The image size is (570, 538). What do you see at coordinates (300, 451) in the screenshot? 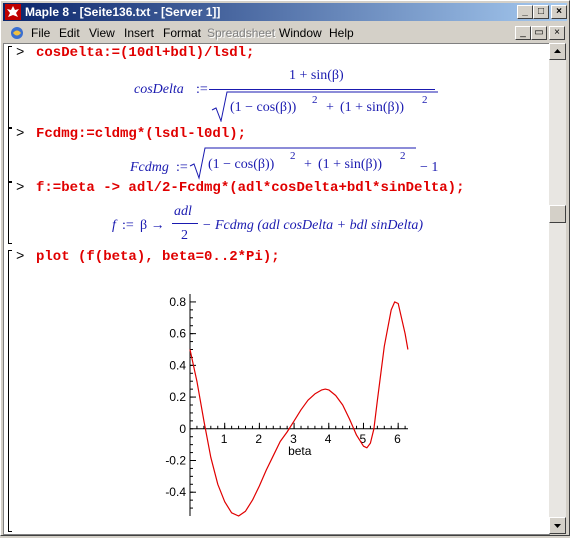
I see `x-axis-label: beta` at bounding box center [300, 451].